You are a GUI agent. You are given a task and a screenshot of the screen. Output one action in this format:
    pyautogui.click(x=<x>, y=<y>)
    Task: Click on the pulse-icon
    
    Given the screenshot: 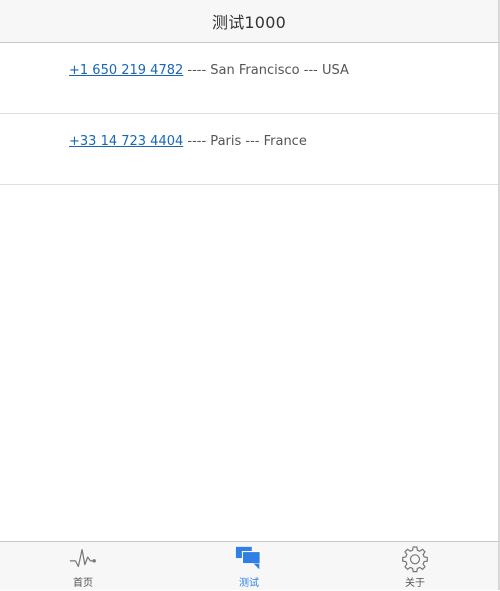 What is the action you would take?
    pyautogui.click(x=83, y=559)
    